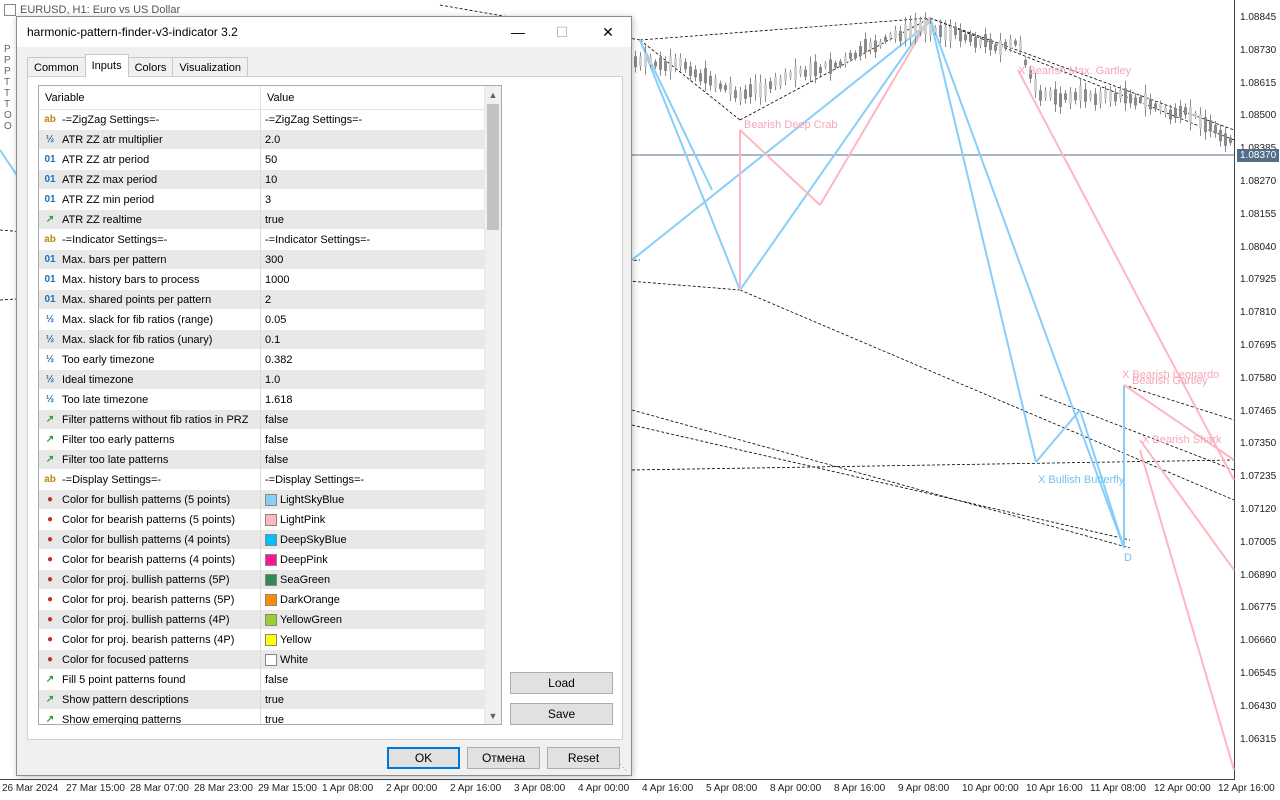  Describe the element at coordinates (373, 400) in the screenshot. I see `value-cell: 1.618` at that location.